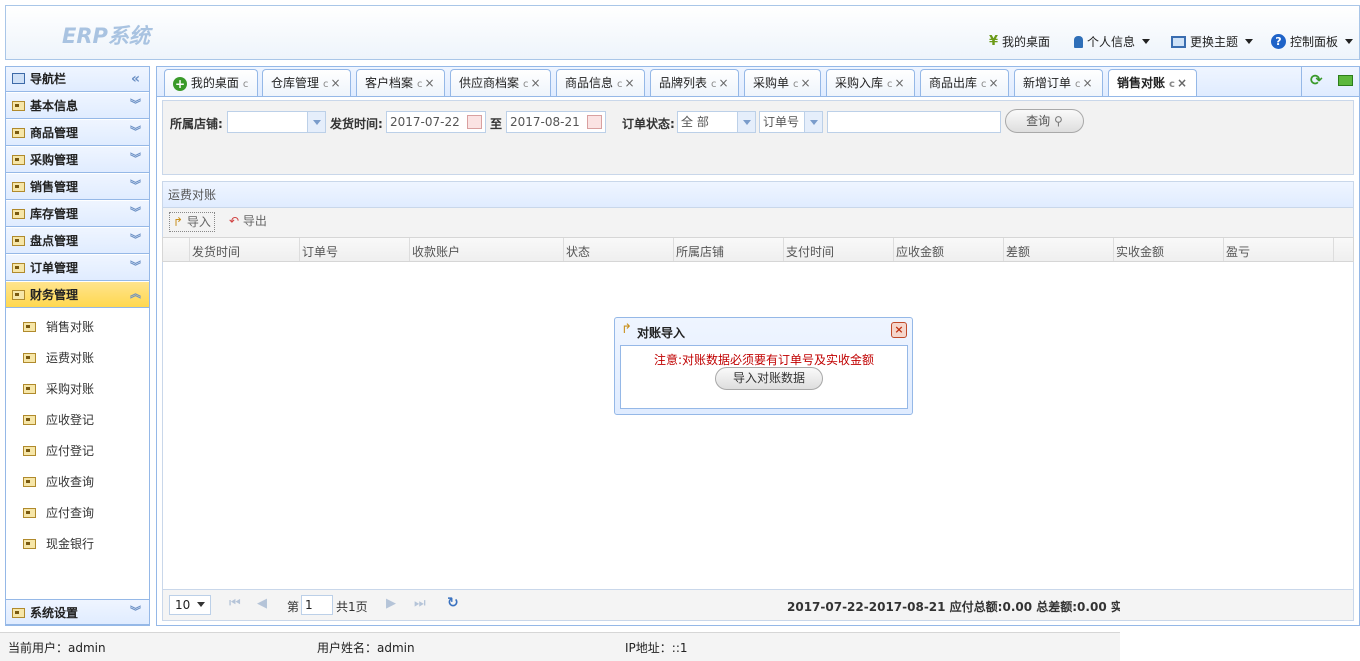  What do you see at coordinates (352, 607) in the screenshot?
I see `page-total: 共1页` at bounding box center [352, 607].